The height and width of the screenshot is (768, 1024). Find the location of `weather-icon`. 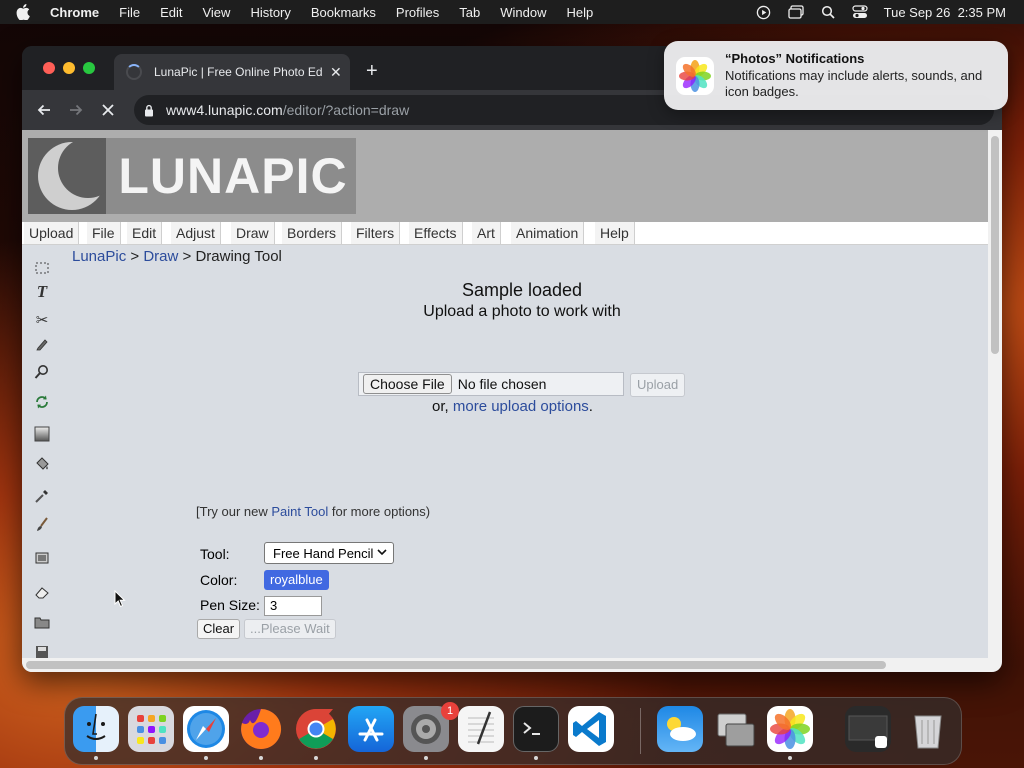

weather-icon is located at coordinates (680, 729).